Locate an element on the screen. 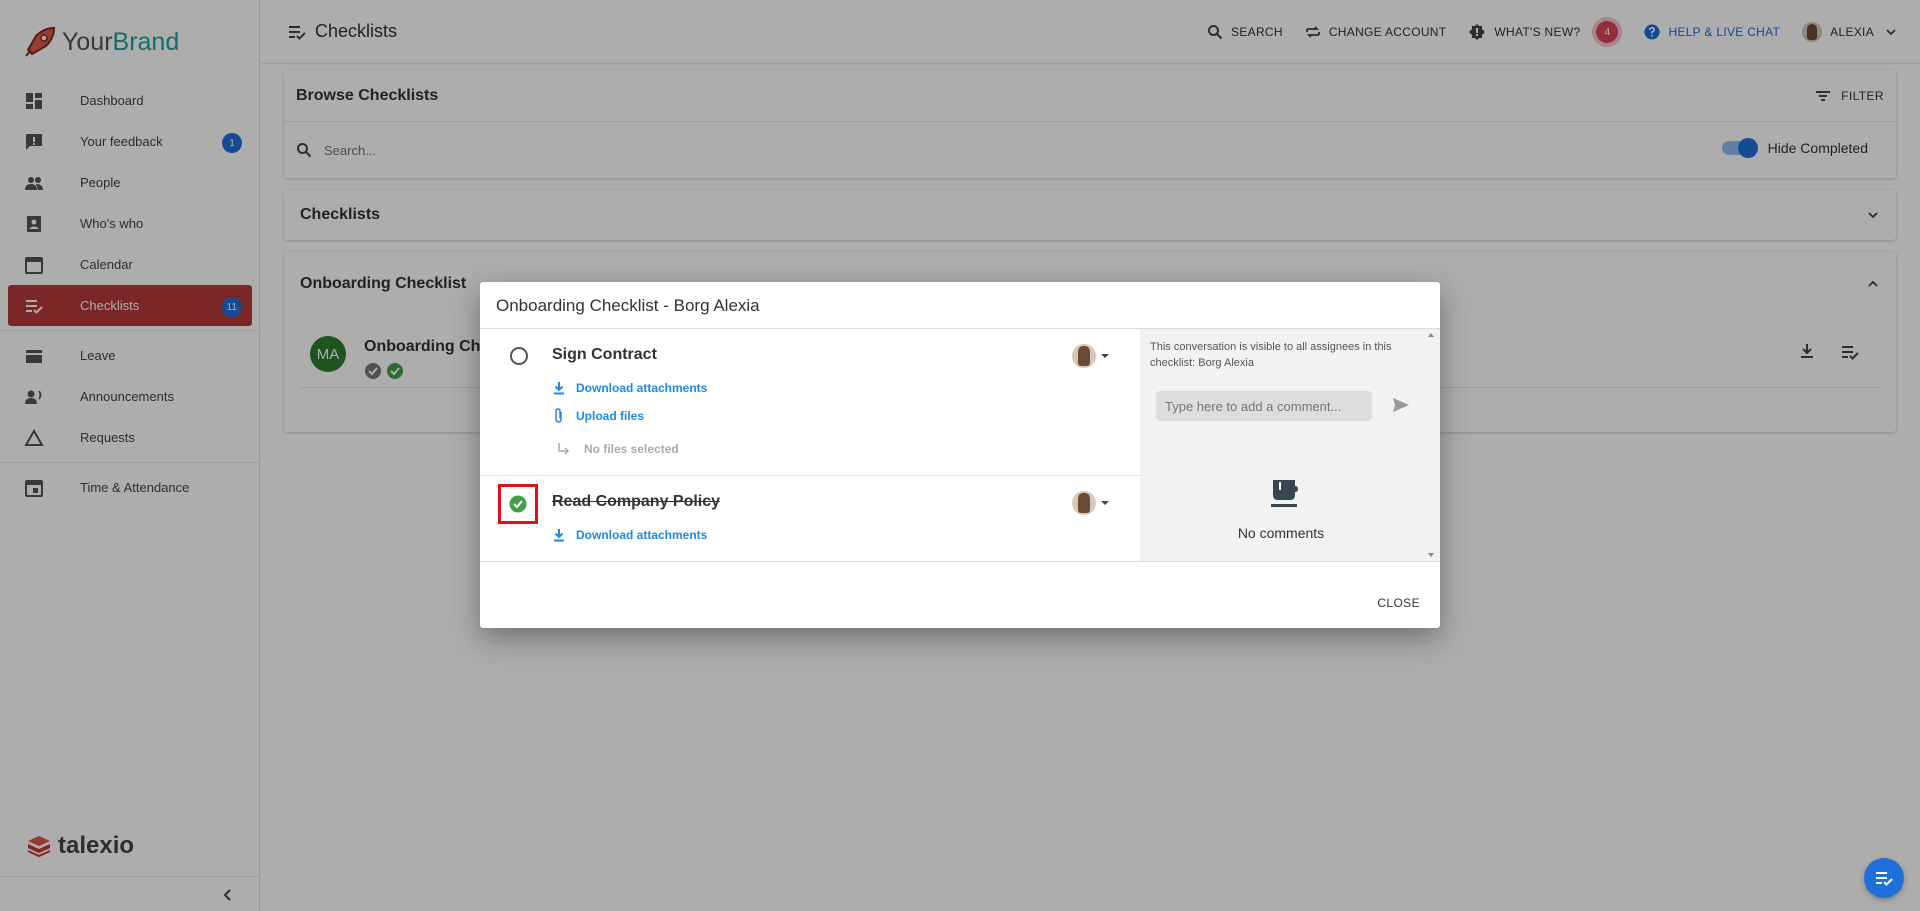 The width and height of the screenshot is (1920, 911). checklist-fab-button is located at coordinates (1884, 878).